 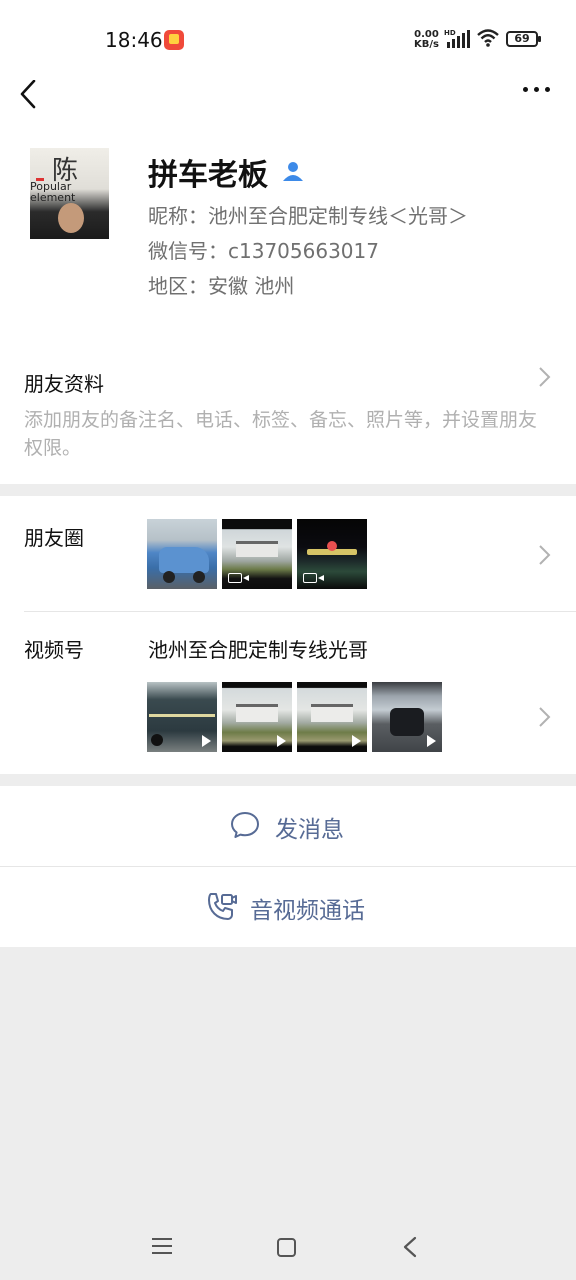 I want to click on friend-info-description: 添加朋友的备注名、电话、标签、备忘、照片等，并设置朋友权限。, so click(x=281, y=434).